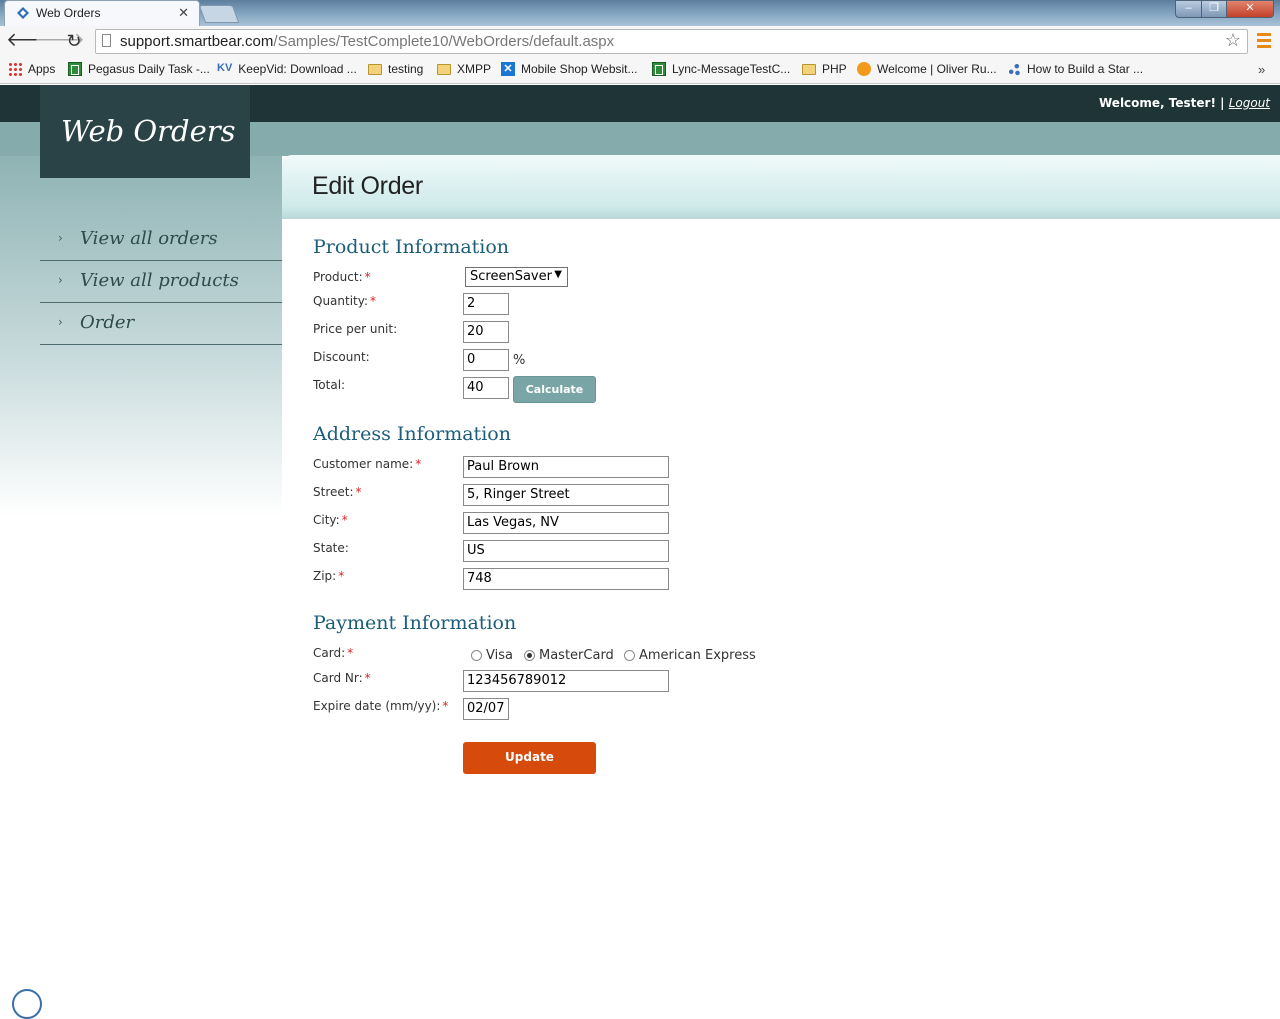 The image size is (1280, 1019). Describe the element at coordinates (566, 495) in the screenshot. I see `street-input: 5, Ringer Street` at that location.